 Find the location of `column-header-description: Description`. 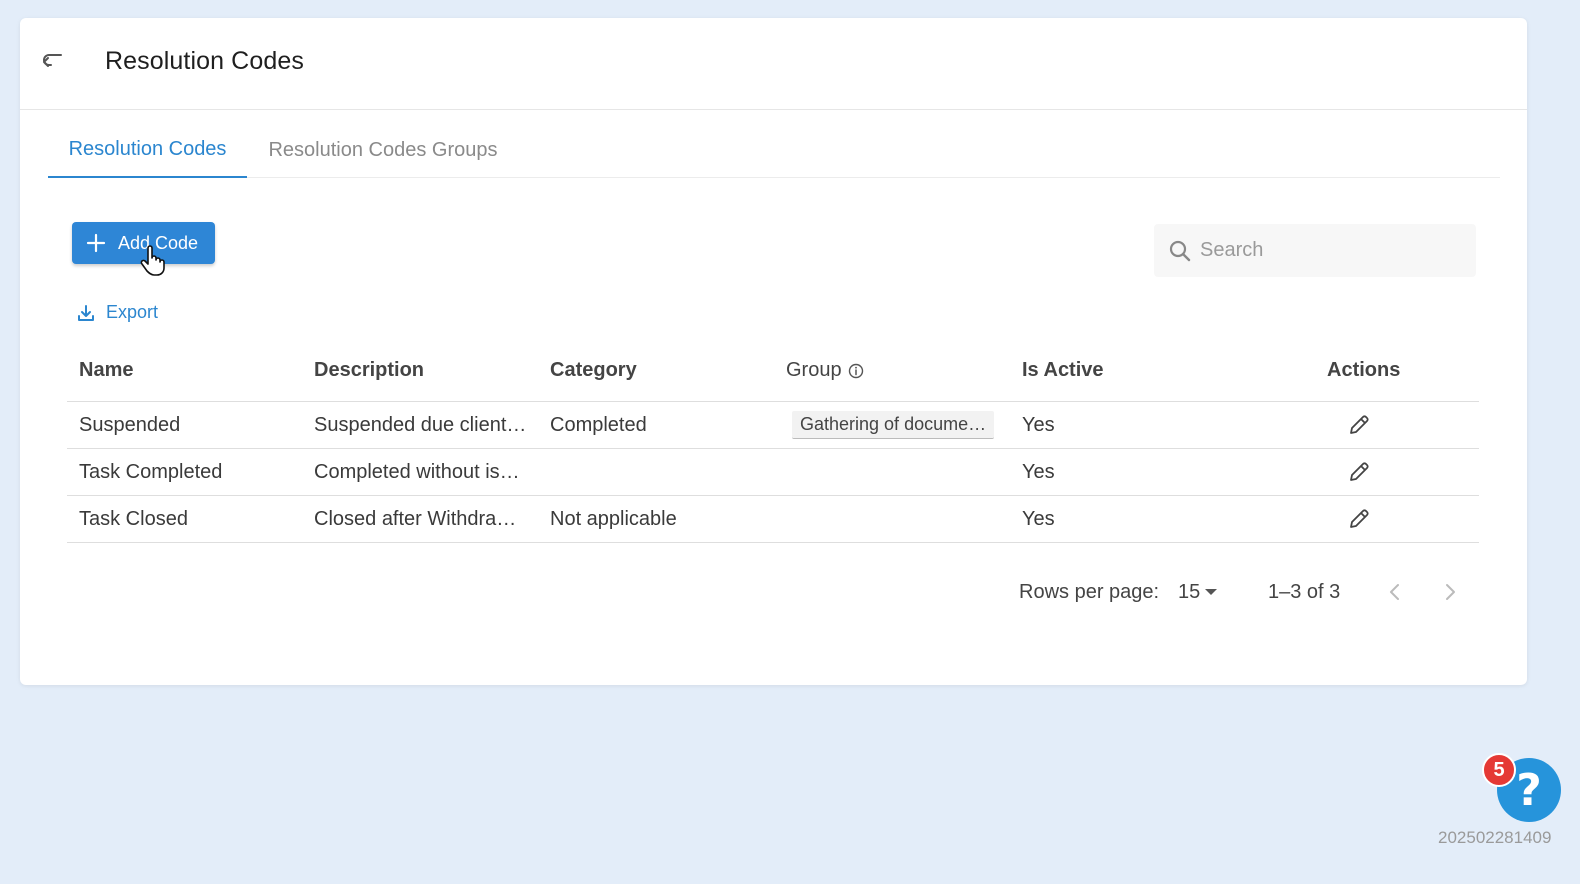

column-header-description: Description is located at coordinates (369, 370).